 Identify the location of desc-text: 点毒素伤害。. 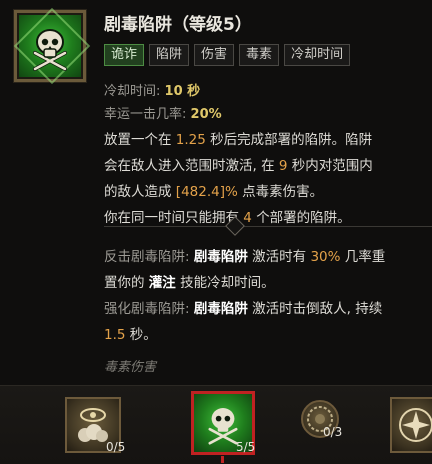
(283, 192).